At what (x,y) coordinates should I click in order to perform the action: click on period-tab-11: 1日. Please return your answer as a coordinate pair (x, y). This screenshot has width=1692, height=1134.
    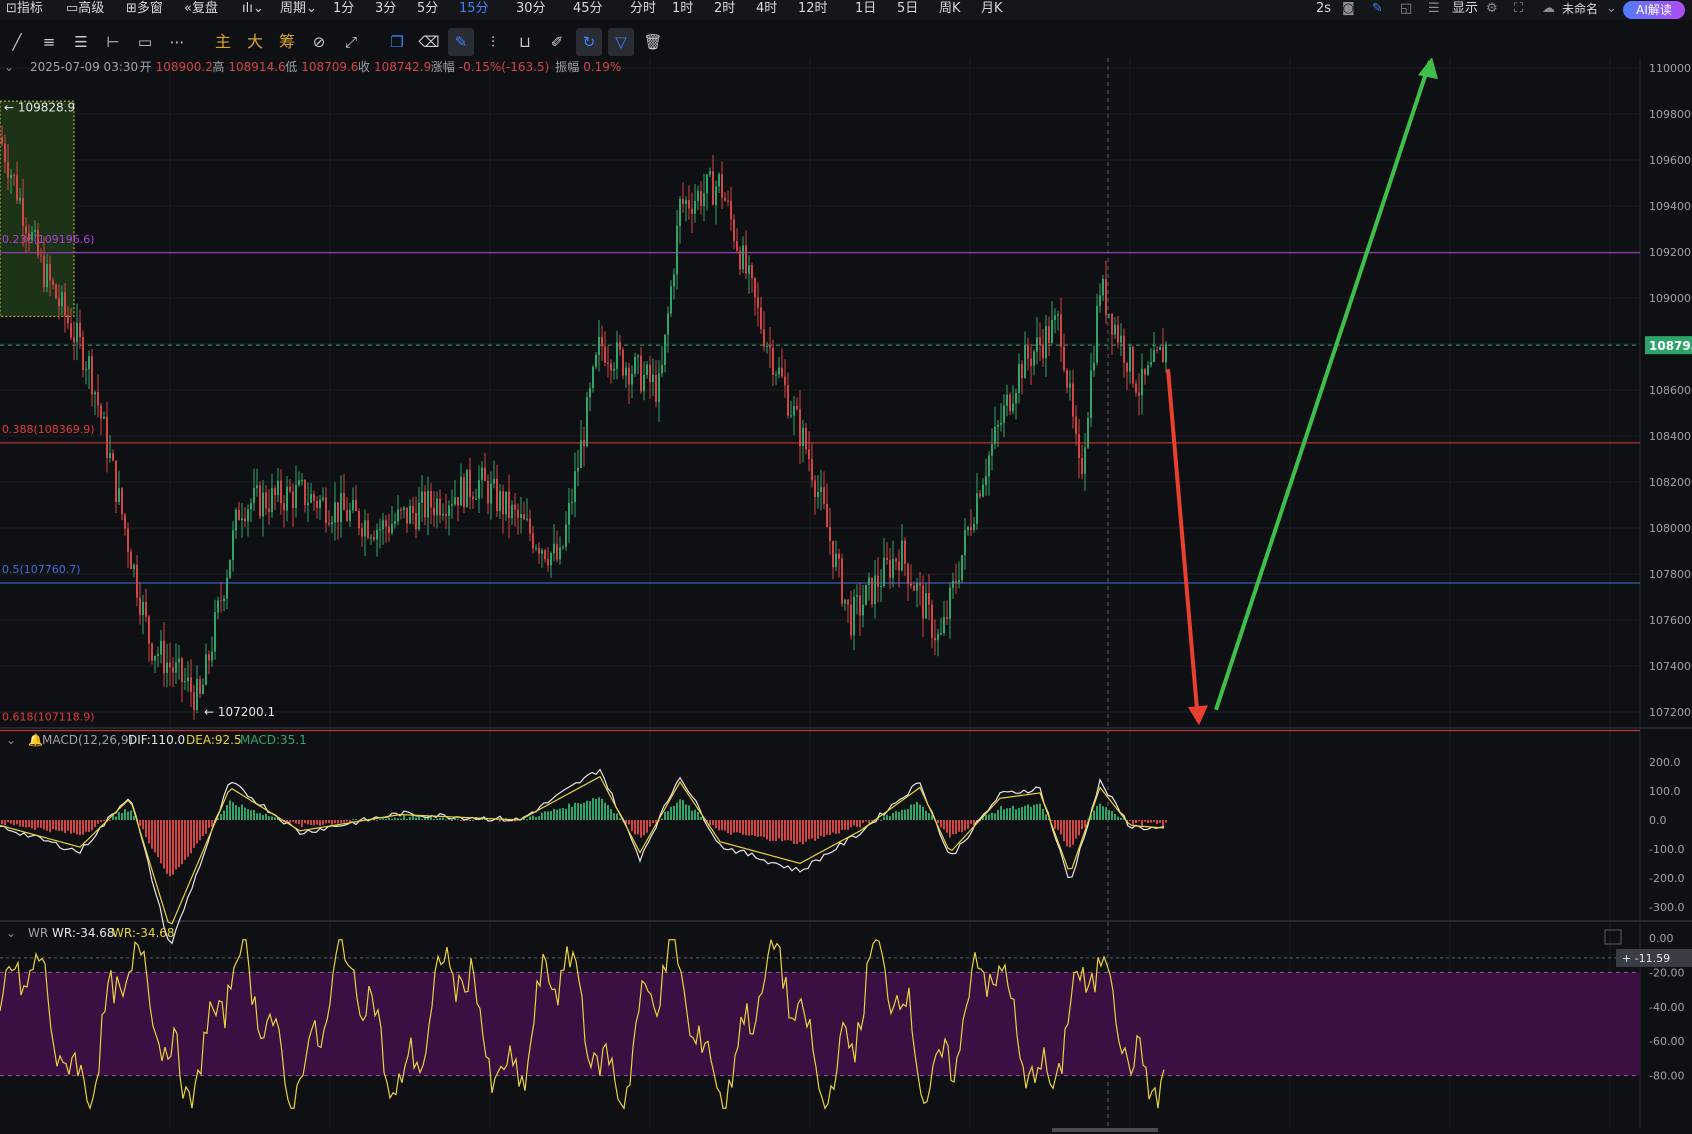
    Looking at the image, I should click on (865, 10).